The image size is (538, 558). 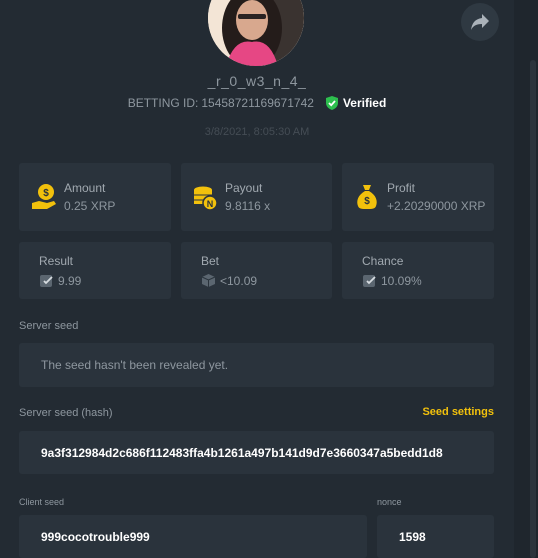 I want to click on amount-value: 0.25 XRP, so click(x=90, y=206).